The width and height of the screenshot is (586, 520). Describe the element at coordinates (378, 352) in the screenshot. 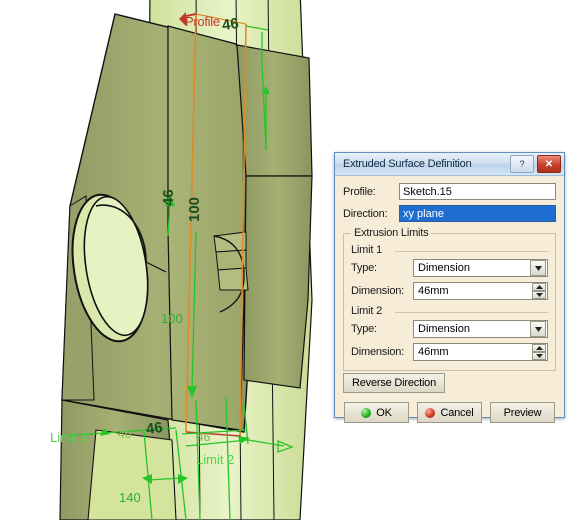

I see `limit2-dimension-label: Dimension:` at that location.